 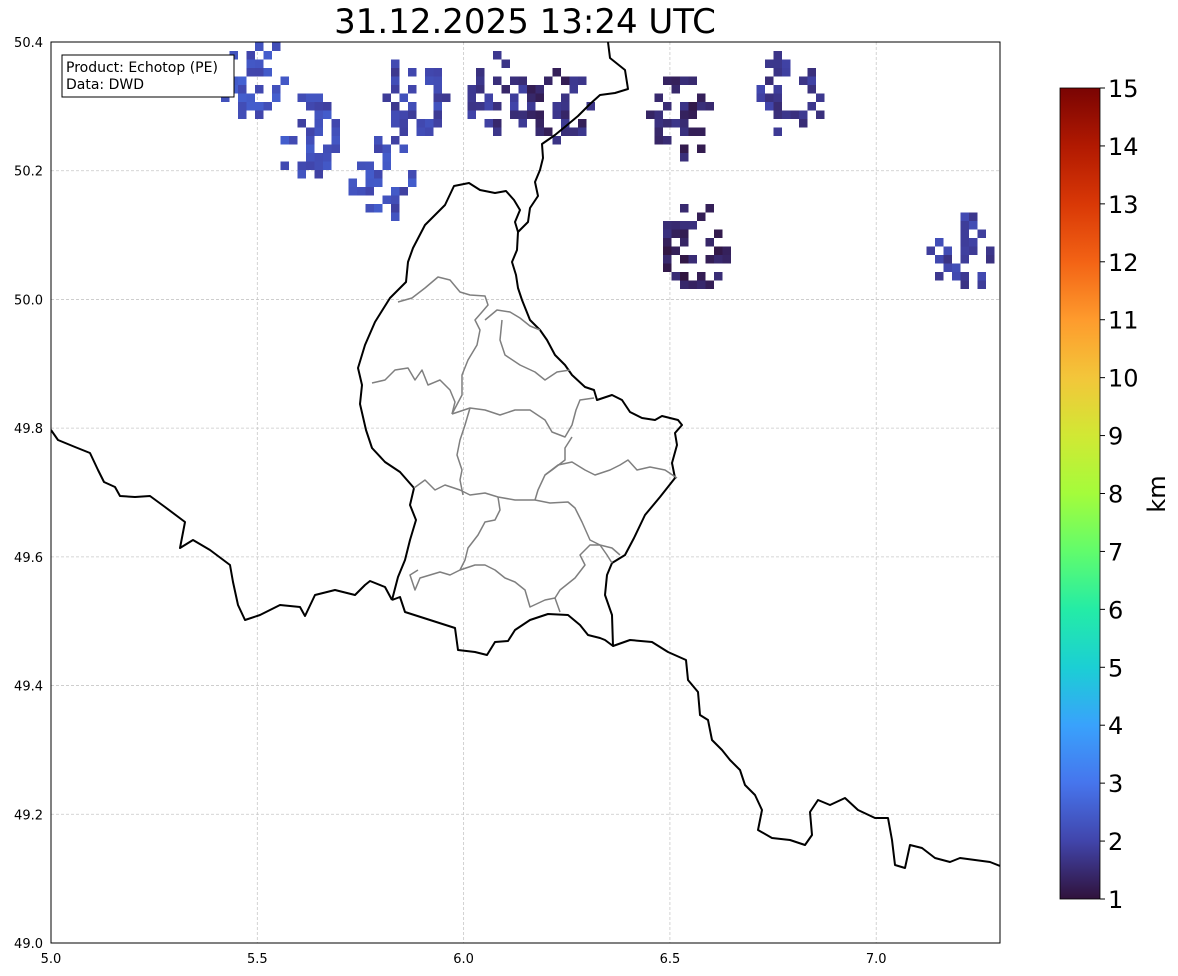 I want to click on colorbar-tick-label: 3, so click(x=1115, y=784).